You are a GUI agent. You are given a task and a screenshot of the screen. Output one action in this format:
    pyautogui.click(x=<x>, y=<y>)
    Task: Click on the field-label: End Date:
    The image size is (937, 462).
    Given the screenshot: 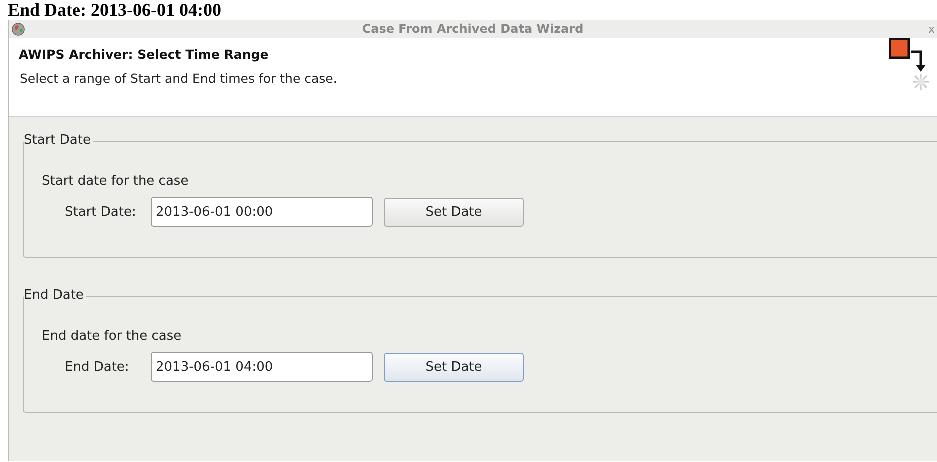 What is the action you would take?
    pyautogui.click(x=97, y=367)
    